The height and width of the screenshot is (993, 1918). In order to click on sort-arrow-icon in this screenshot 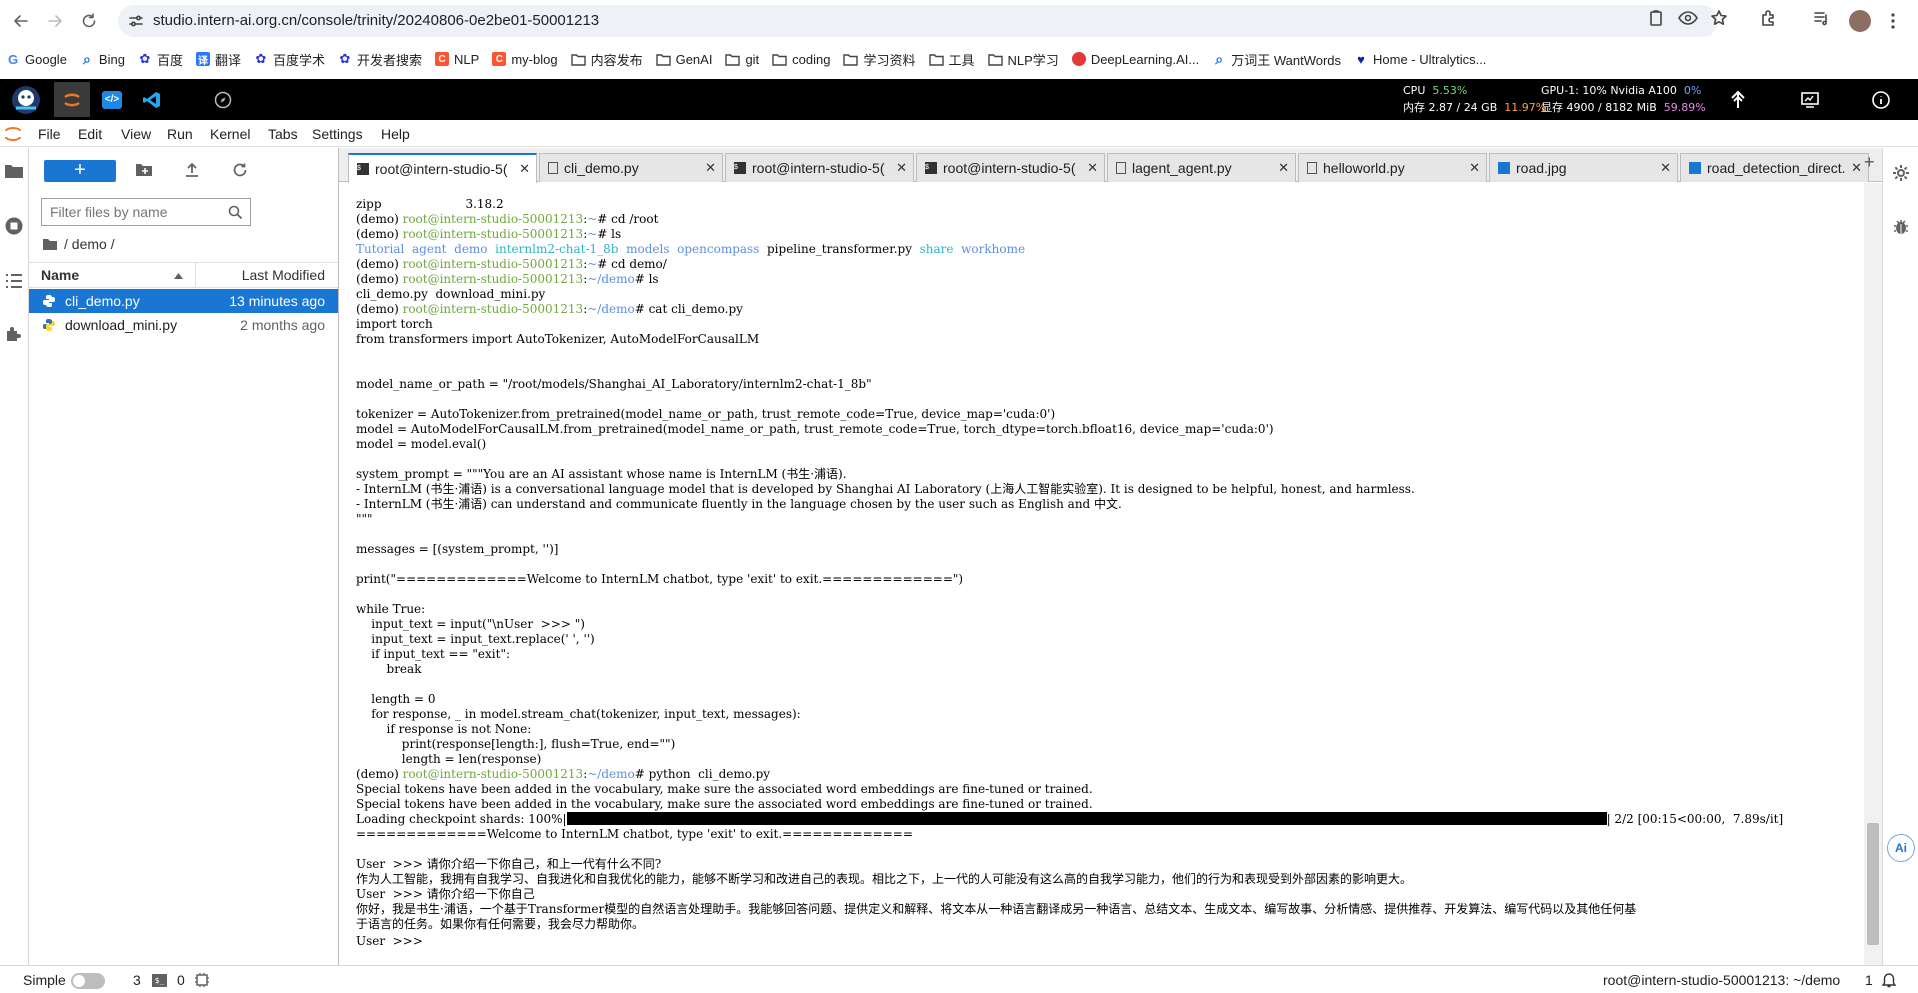, I will do `click(178, 276)`.